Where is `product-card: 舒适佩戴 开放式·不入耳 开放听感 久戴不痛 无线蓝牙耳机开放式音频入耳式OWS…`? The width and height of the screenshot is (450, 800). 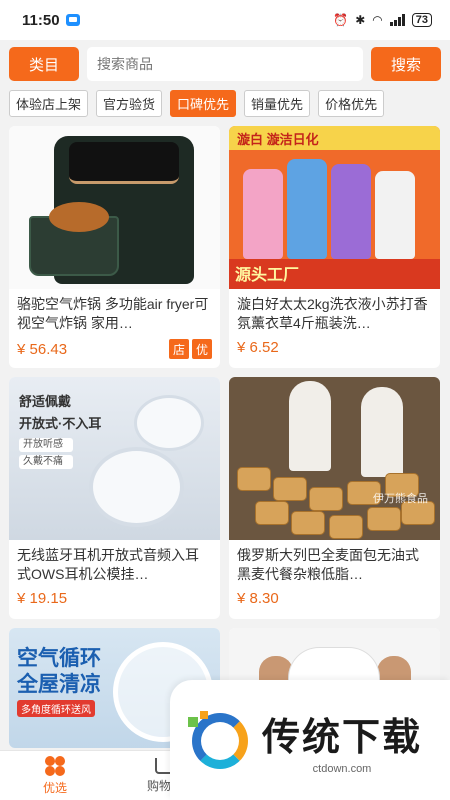 product-card: 舒适佩戴 开放式·不入耳 开放听感 久戴不痛 无线蓝牙耳机开放式音频入耳式OWS… is located at coordinates (114, 498).